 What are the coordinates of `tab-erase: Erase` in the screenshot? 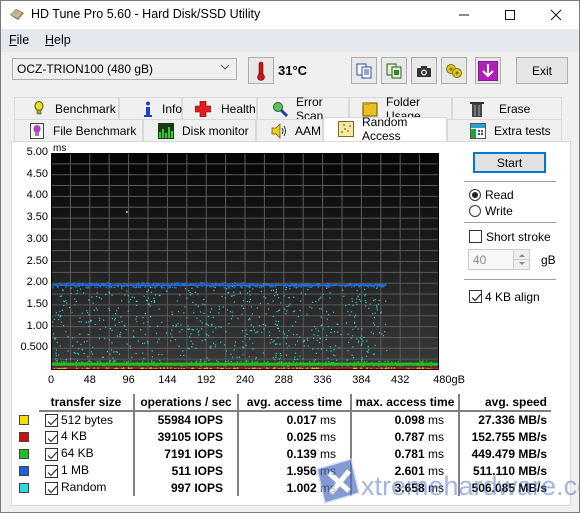 It's located at (507, 108).